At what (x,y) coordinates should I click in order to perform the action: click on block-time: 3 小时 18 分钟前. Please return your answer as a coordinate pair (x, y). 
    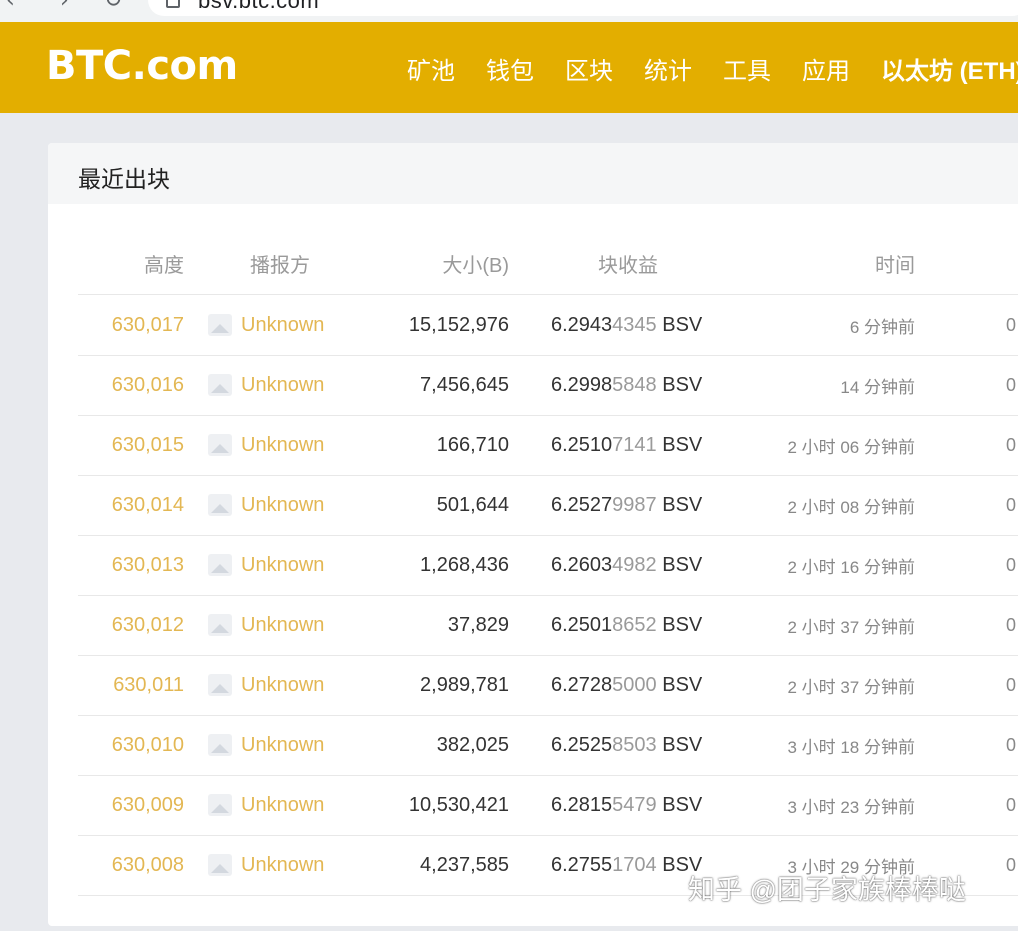
    Looking at the image, I should click on (851, 747).